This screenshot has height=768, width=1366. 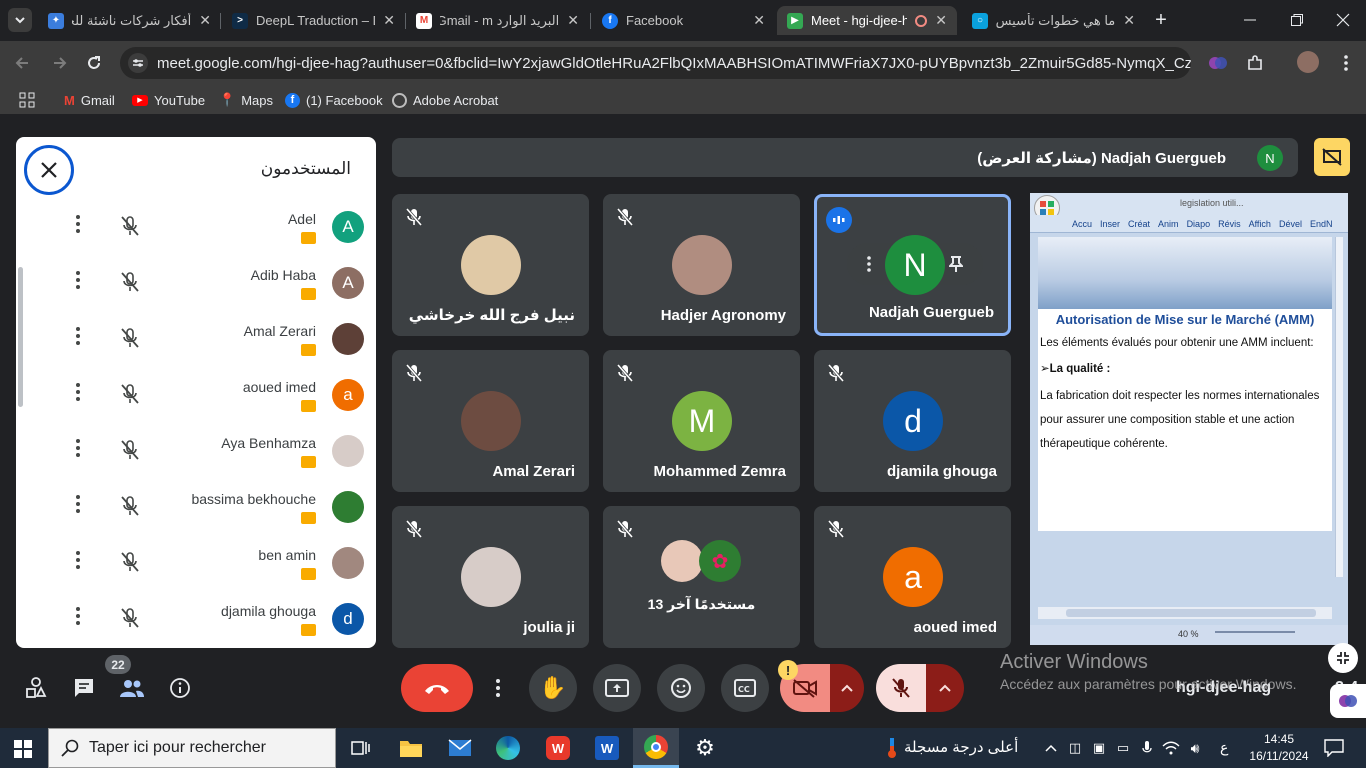 What do you see at coordinates (20, 20) in the screenshot?
I see `tab-search-button` at bounding box center [20, 20].